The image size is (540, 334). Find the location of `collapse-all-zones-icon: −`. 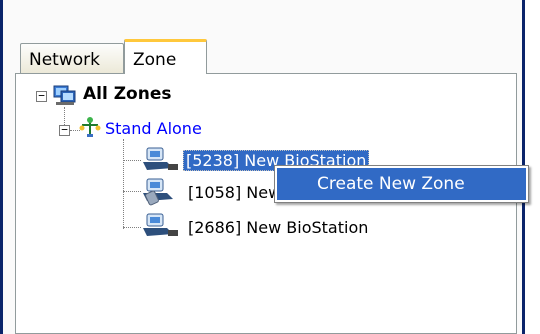

collapse-all-zones-icon: − is located at coordinates (41, 96).